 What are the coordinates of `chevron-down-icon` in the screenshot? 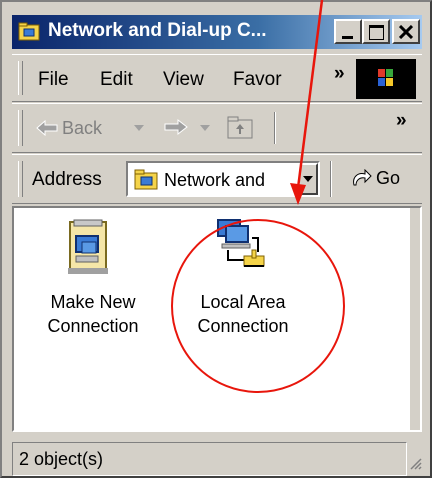 It's located at (308, 179).